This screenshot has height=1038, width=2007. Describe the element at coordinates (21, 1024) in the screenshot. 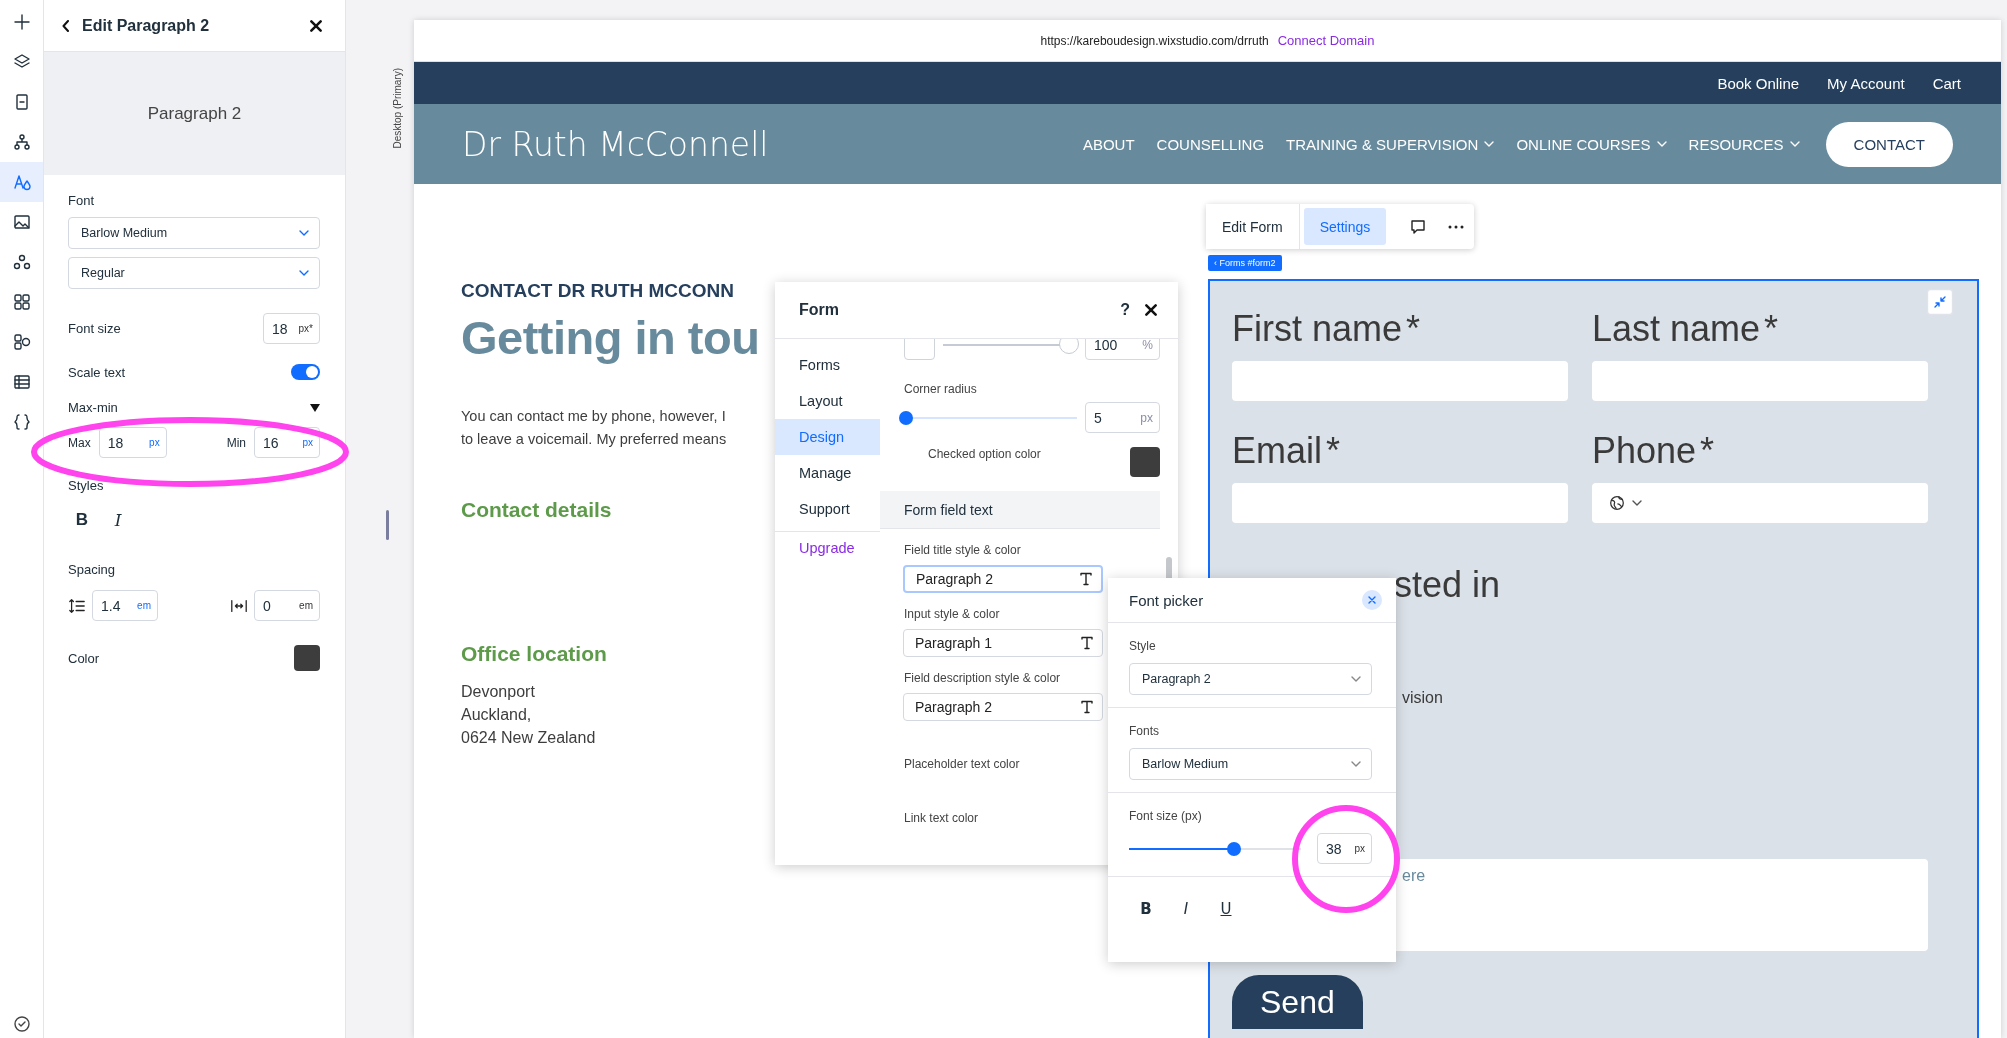

I see `checklist-icon` at that location.